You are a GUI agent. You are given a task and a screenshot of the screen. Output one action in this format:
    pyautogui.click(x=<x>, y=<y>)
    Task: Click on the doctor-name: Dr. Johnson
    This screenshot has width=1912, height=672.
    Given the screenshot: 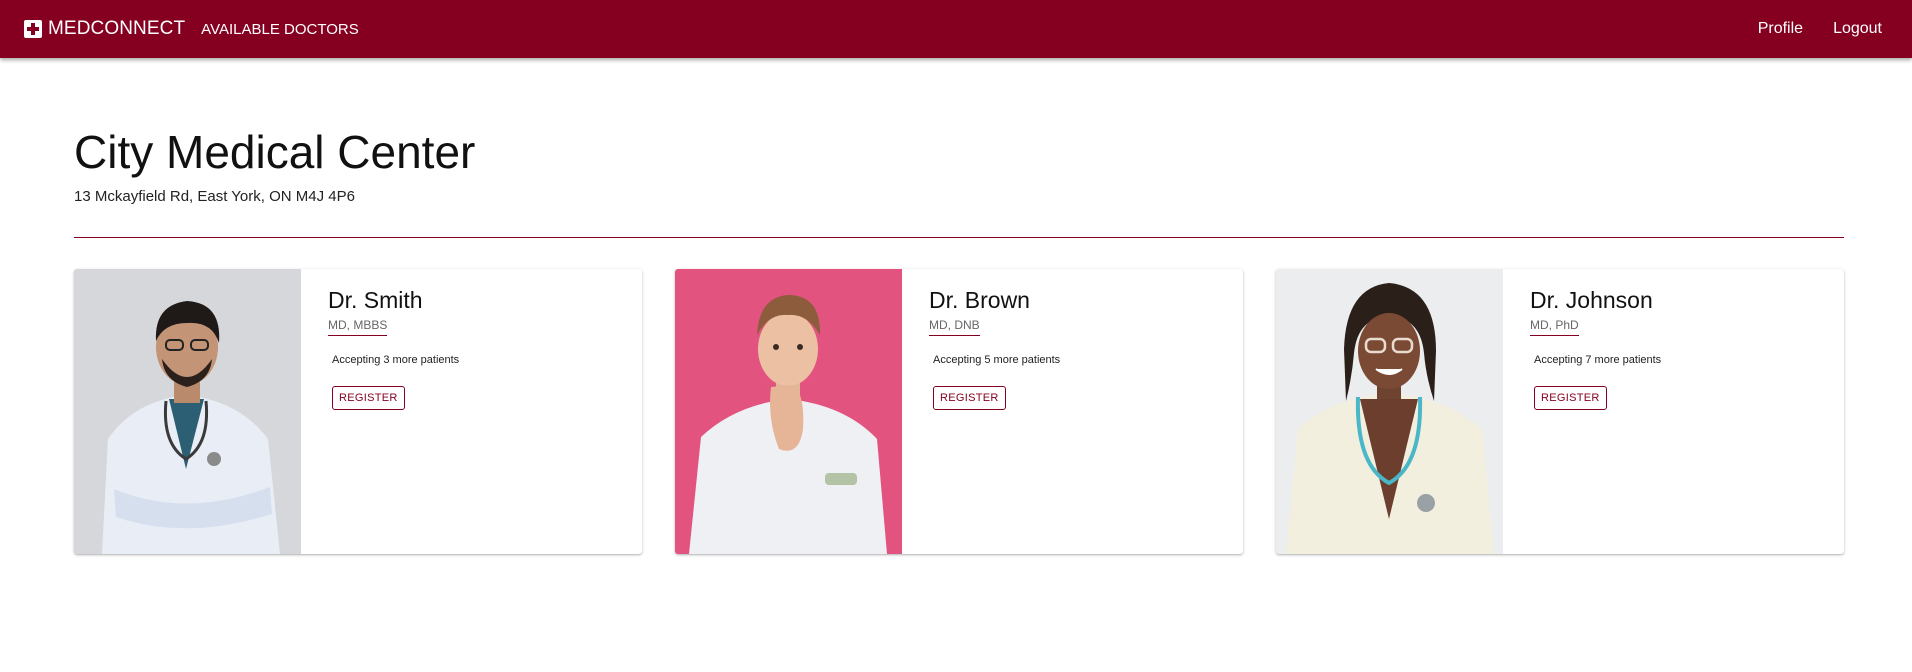 What is the action you would take?
    pyautogui.click(x=1591, y=300)
    